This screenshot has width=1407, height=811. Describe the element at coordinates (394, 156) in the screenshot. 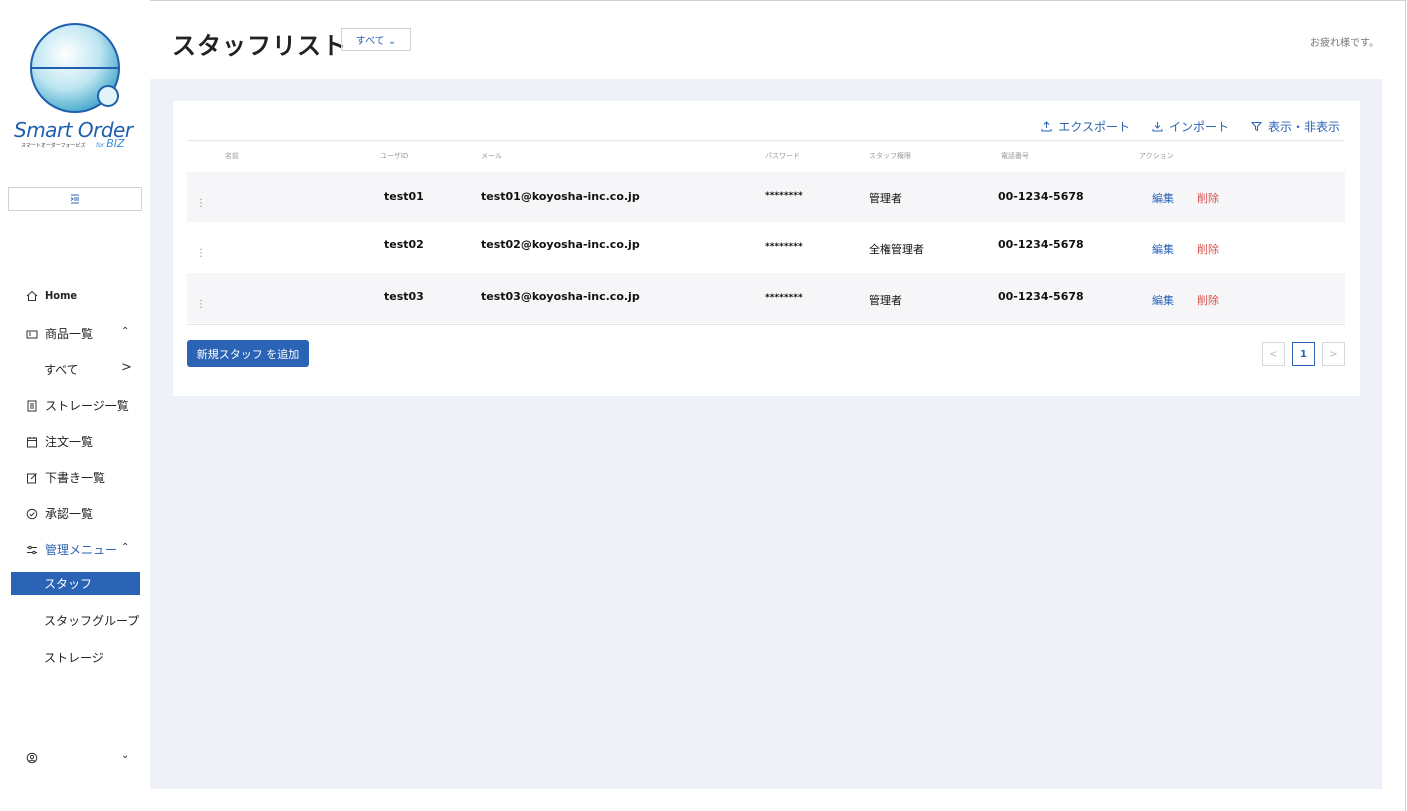

I see `column-header-user-id: ユーザID` at that location.